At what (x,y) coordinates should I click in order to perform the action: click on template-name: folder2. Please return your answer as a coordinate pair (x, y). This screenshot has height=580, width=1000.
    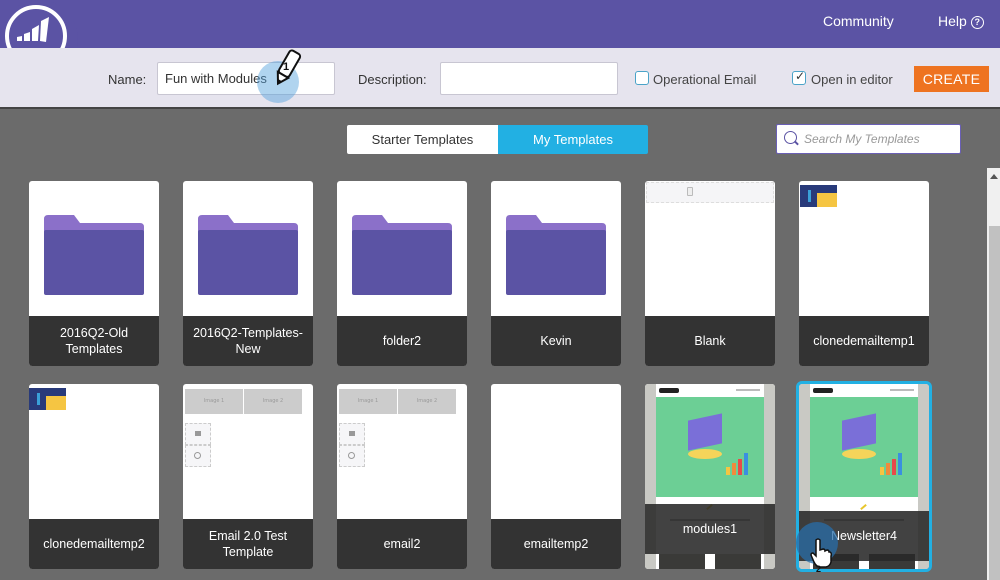
    Looking at the image, I should click on (402, 341).